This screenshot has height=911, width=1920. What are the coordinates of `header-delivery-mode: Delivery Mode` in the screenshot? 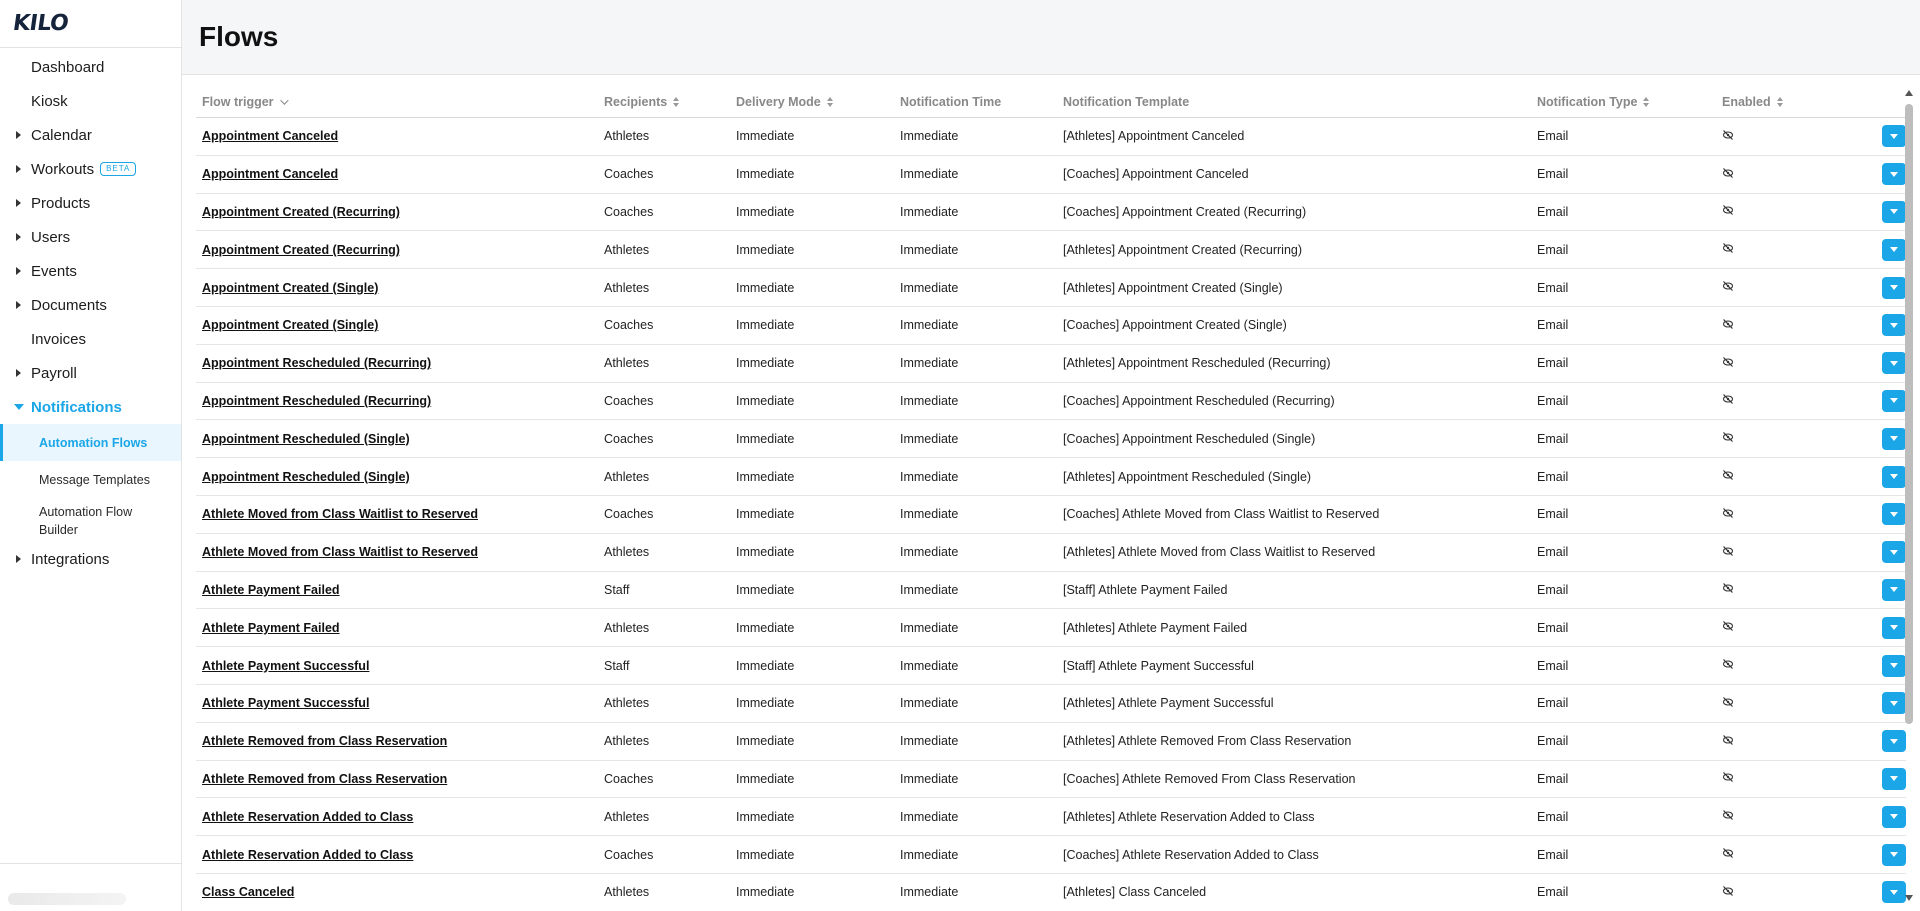 It's located at (812, 102).